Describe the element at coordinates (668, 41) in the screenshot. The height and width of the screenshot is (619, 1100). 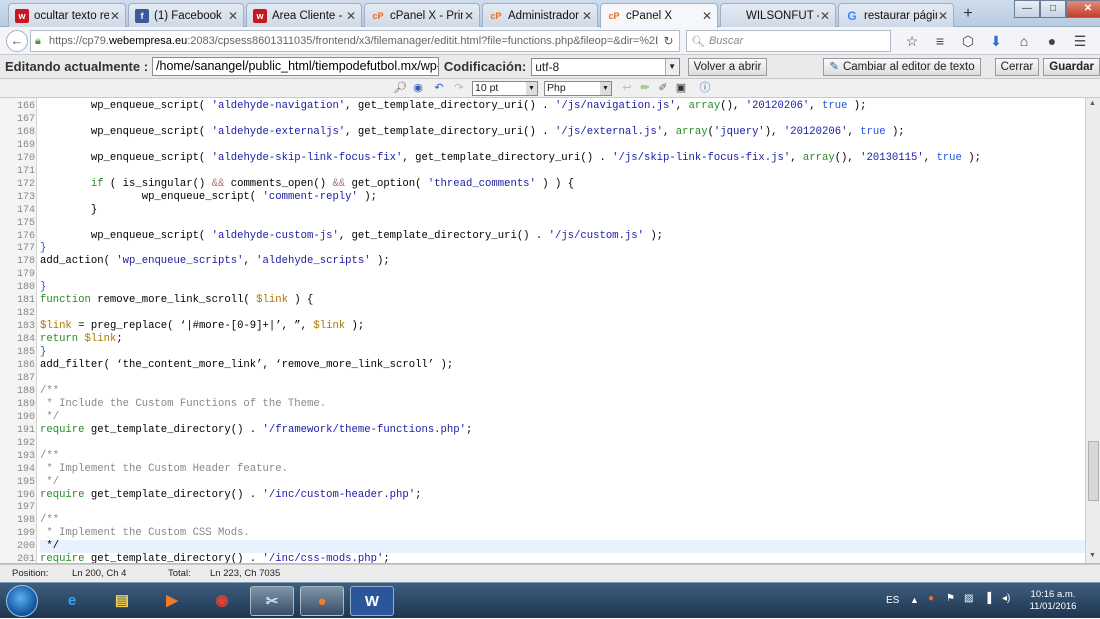
I see `reload-icon: ↻` at that location.